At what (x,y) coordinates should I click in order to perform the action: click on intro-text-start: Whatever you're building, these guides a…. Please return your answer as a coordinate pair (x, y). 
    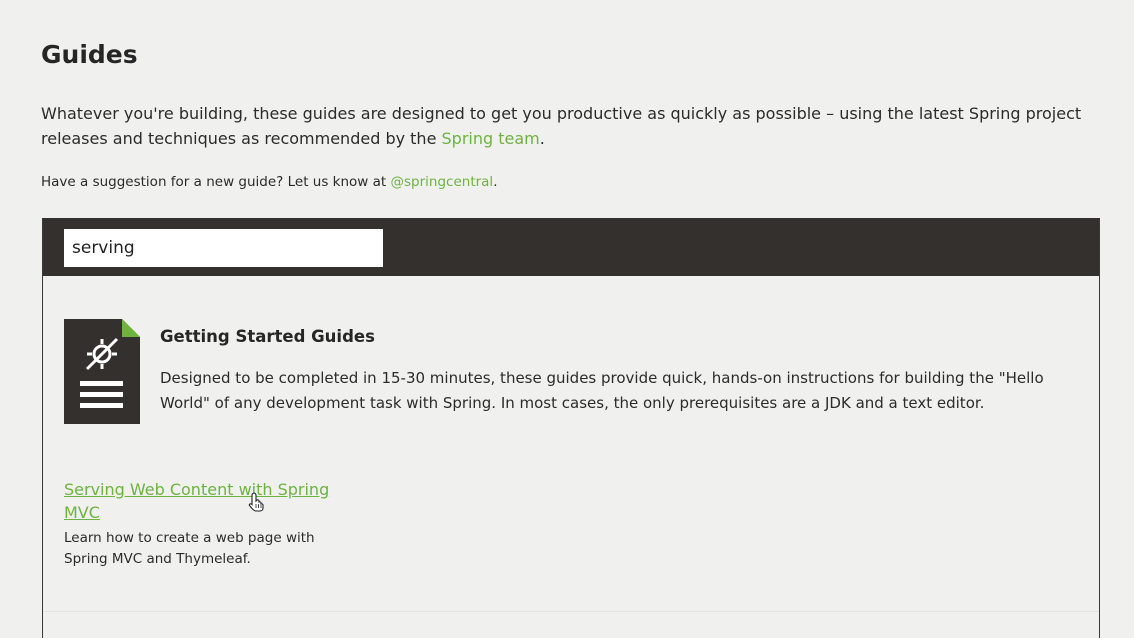
    Looking at the image, I should click on (561, 126).